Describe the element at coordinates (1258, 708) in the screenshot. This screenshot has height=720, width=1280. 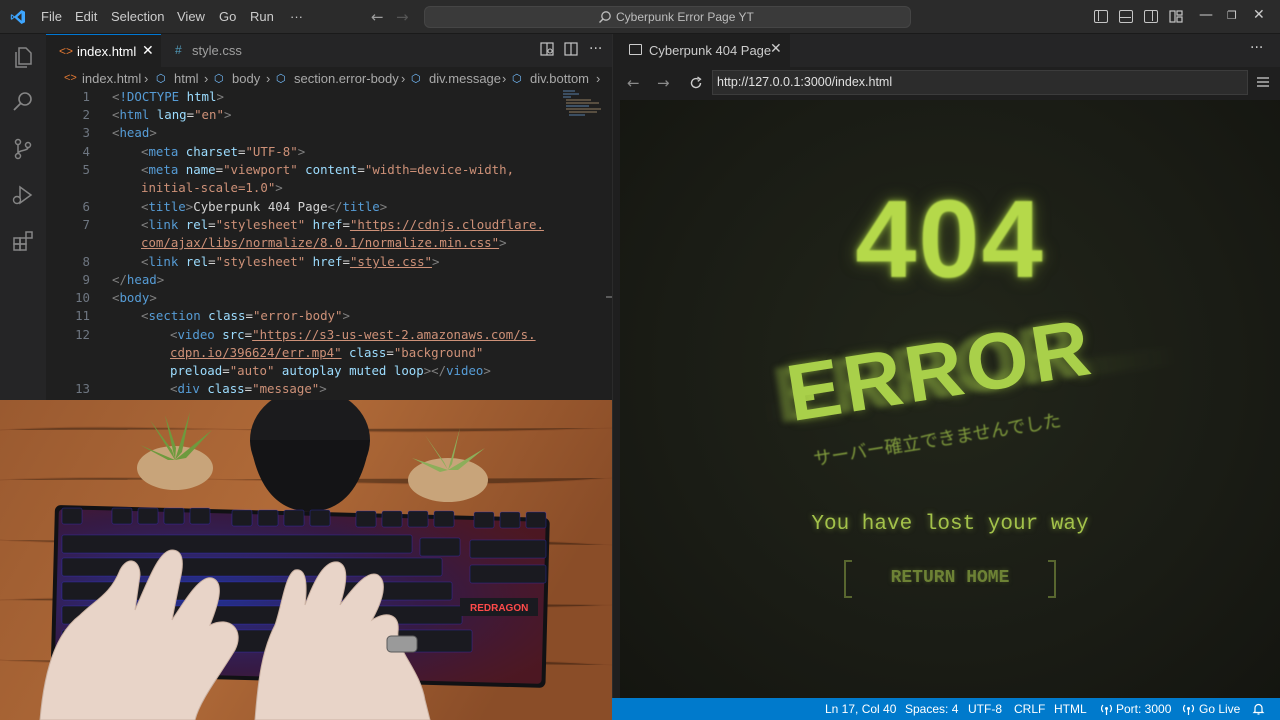
I see `notifications-bell-icon` at that location.